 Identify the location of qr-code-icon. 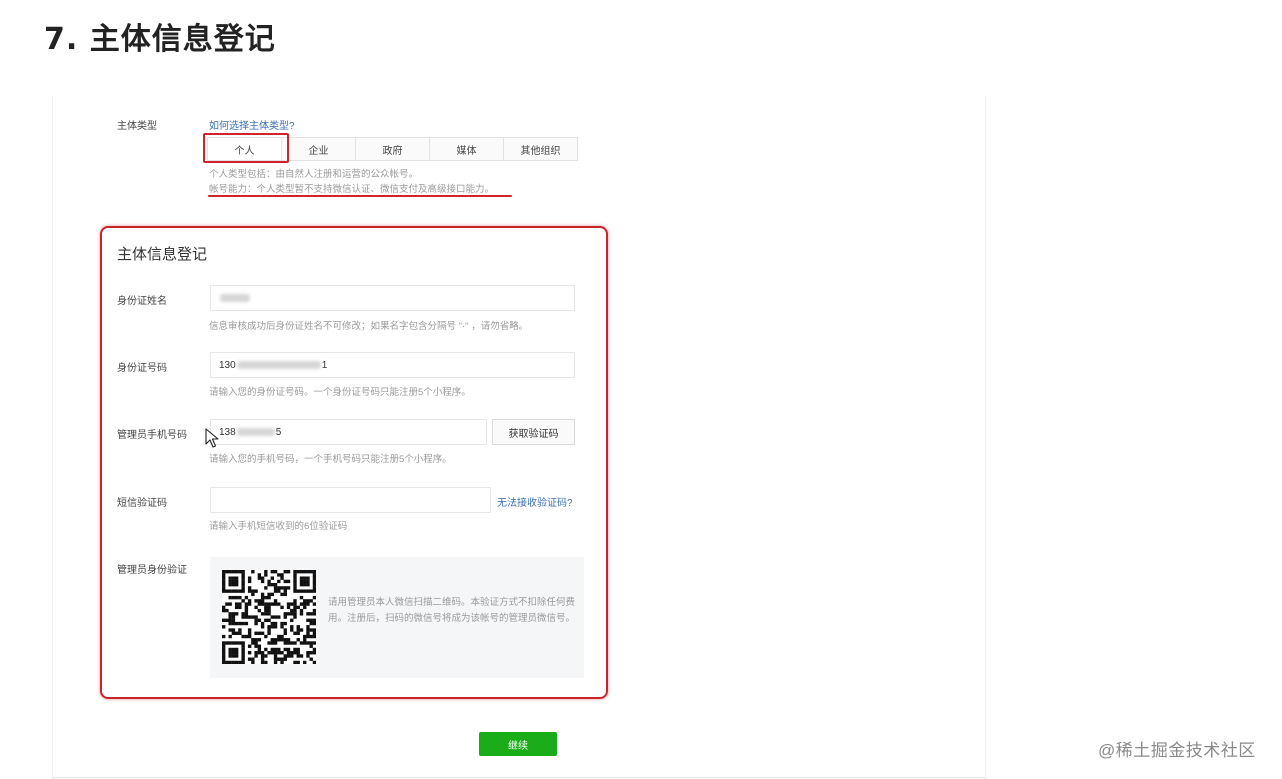
(269, 617).